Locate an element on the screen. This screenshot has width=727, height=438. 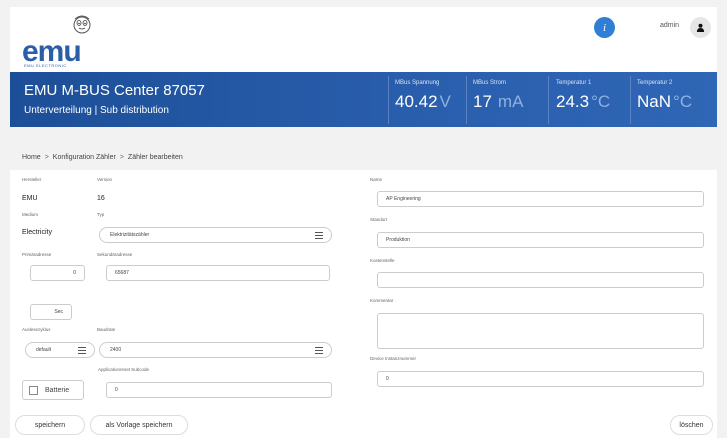
baudrate-label: Baudrate is located at coordinates (106, 329).